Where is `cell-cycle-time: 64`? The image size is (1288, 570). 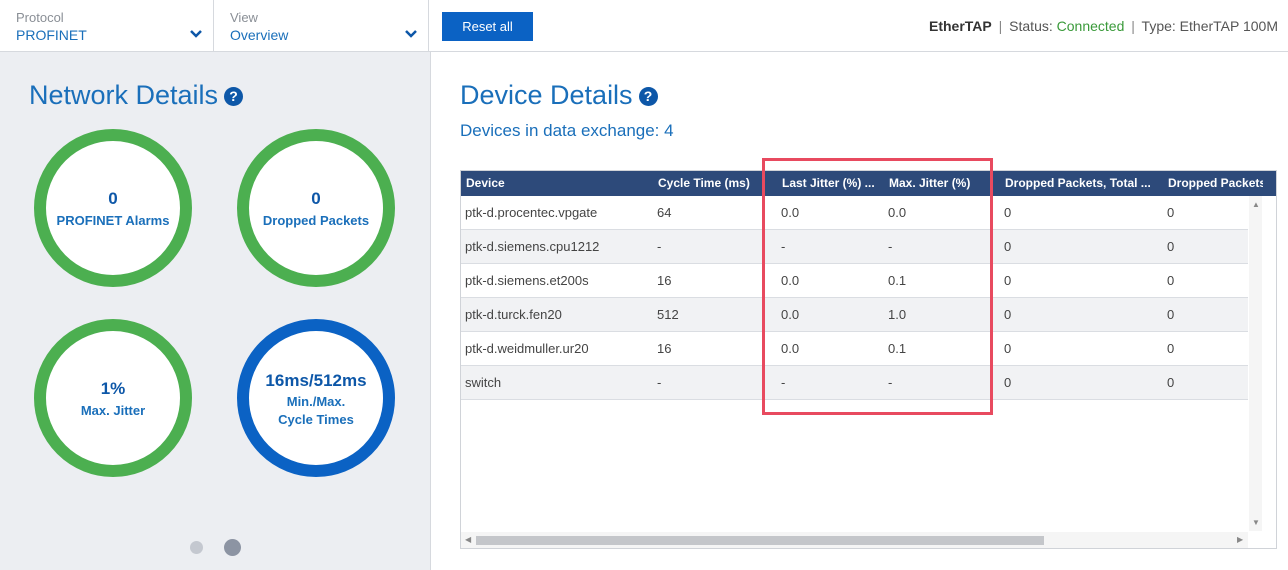 cell-cycle-time: 64 is located at coordinates (664, 212).